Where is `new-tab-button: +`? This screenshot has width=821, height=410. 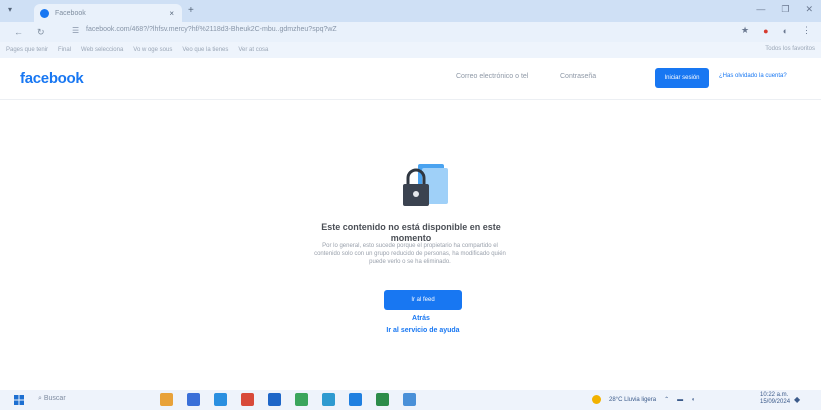 new-tab-button: + is located at coordinates (191, 10).